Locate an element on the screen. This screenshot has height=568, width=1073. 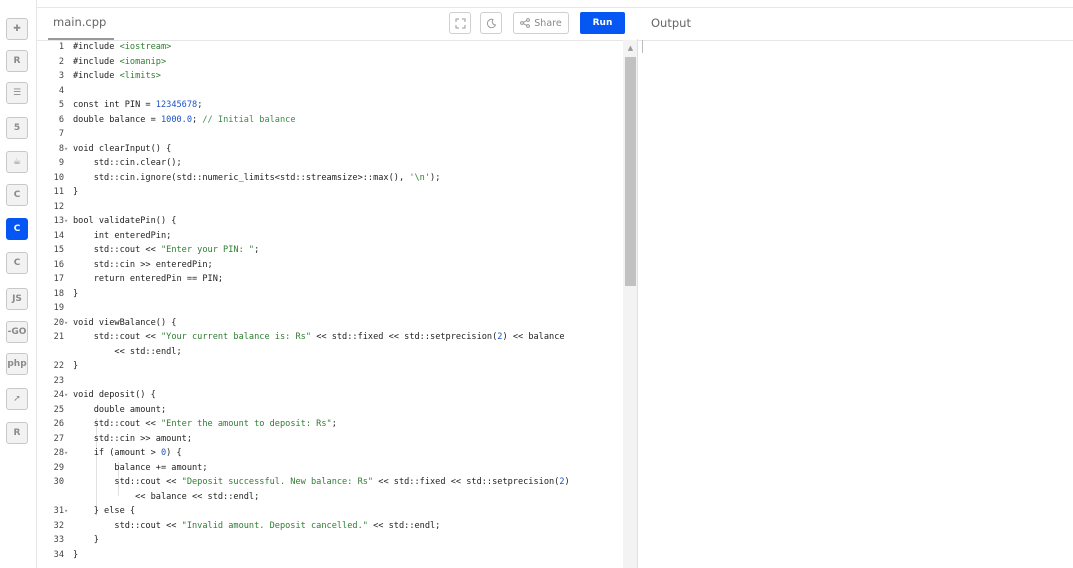
run-label: Run is located at coordinates (602, 23).